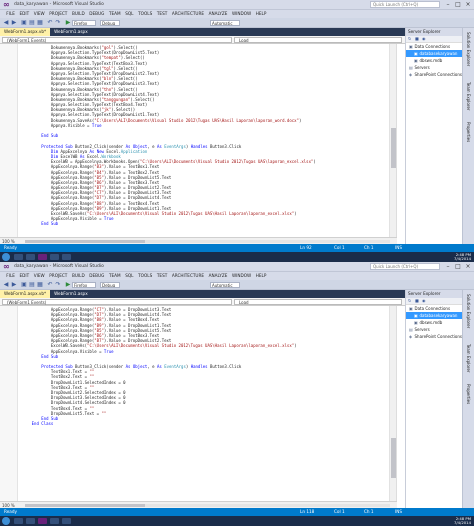 The image size is (474, 526). I want to click on side-tab: Solution Explorer, so click(468, 49).